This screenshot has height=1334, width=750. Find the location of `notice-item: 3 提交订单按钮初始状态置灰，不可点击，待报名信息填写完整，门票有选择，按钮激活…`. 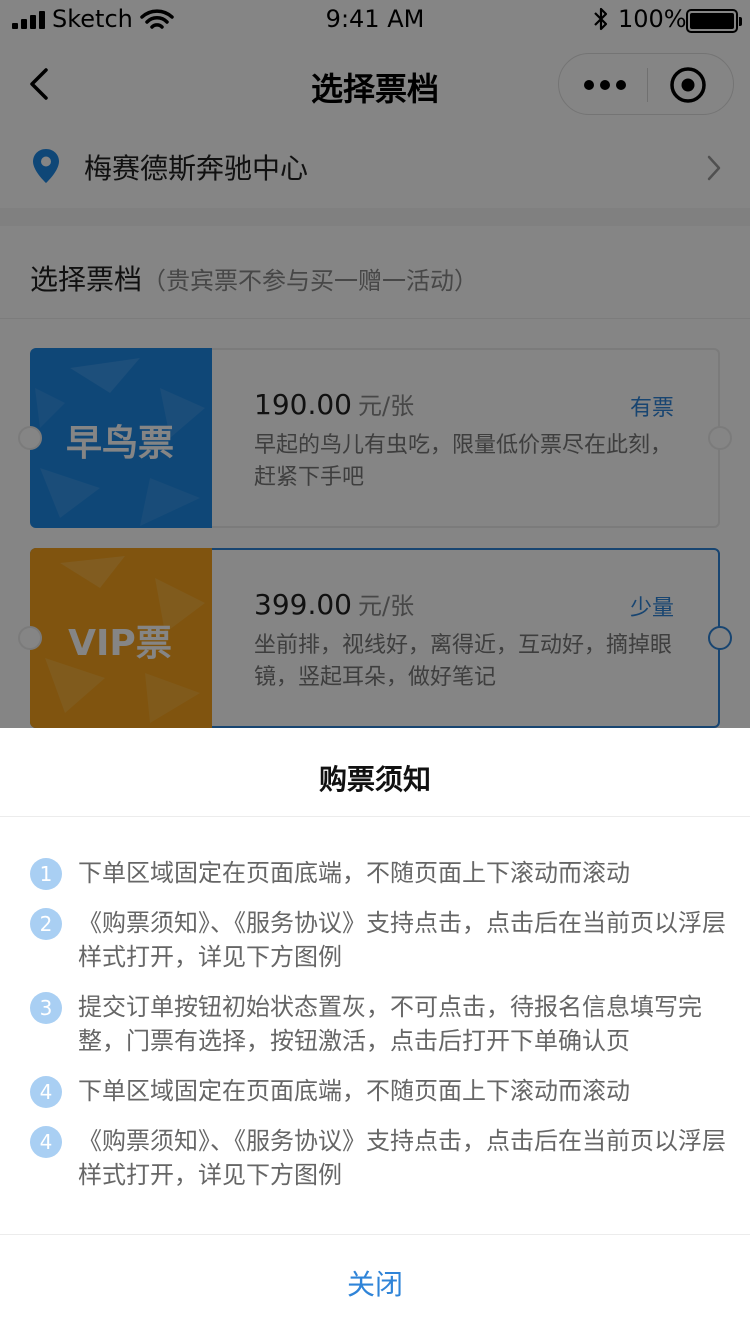

notice-item: 3 提交订单按钮初始状态置灰，不可点击，待报名信息填写完整，门票有选择，按钮激活… is located at coordinates (380, 1024).